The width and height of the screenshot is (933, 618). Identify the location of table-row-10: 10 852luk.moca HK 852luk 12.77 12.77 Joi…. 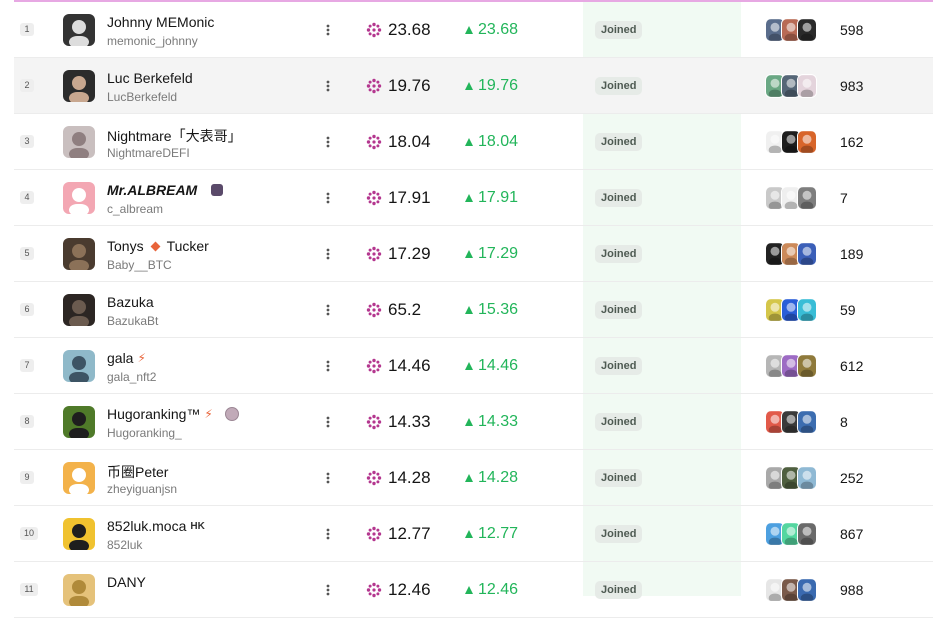
(473, 534).